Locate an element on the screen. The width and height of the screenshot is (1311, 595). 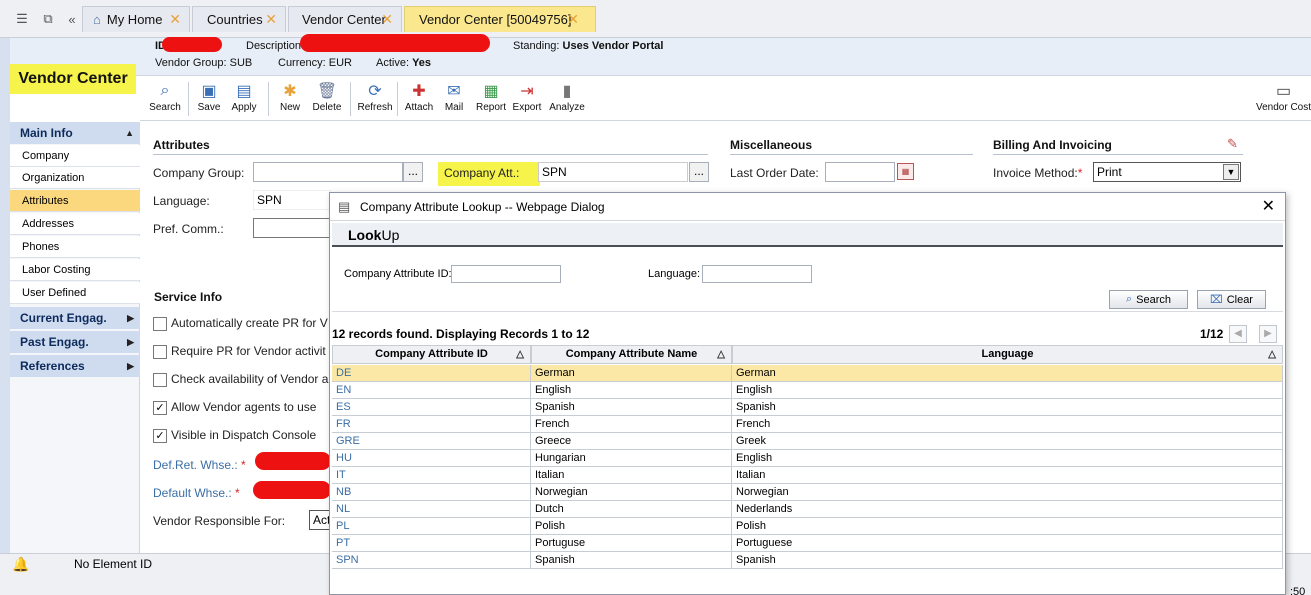
sidebar-section-past-engag: Past Engag. ▶ is located at coordinates (75, 342).